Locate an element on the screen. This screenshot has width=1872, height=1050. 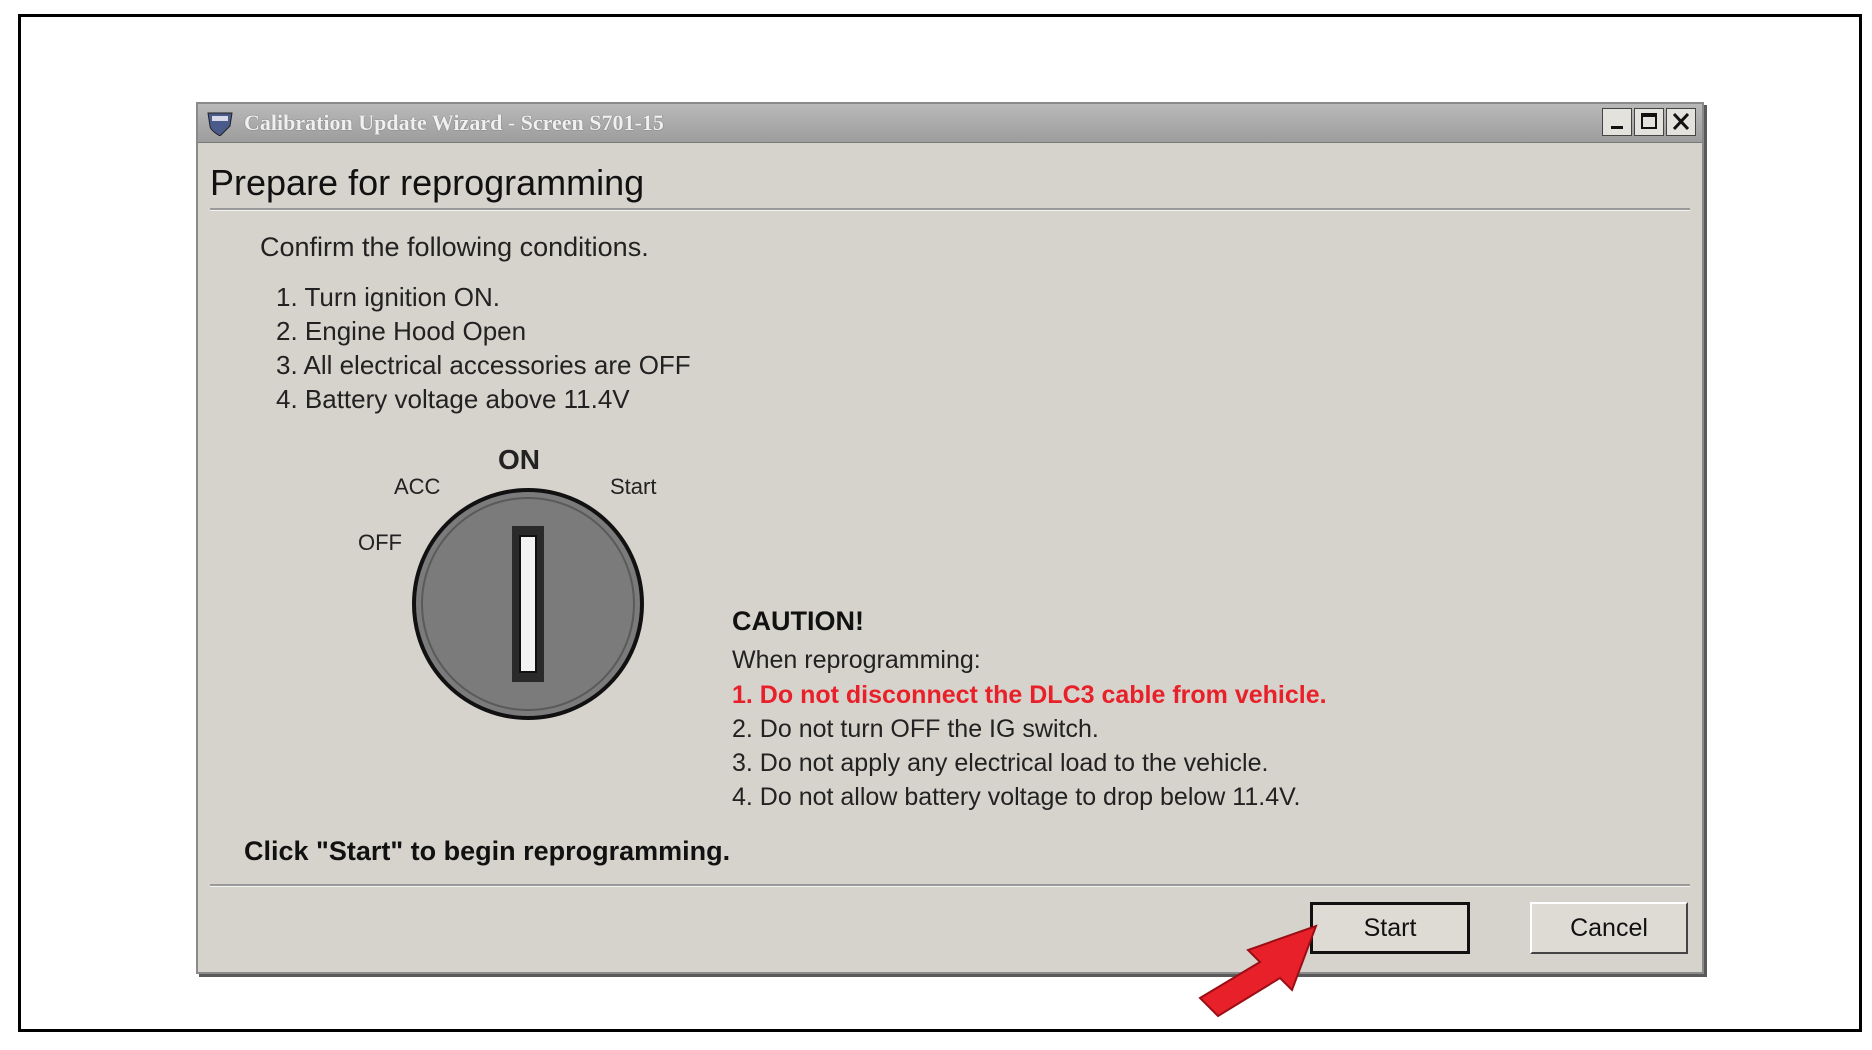
condition-item: 4. Battery voltage above 11.4V is located at coordinates (453, 399).